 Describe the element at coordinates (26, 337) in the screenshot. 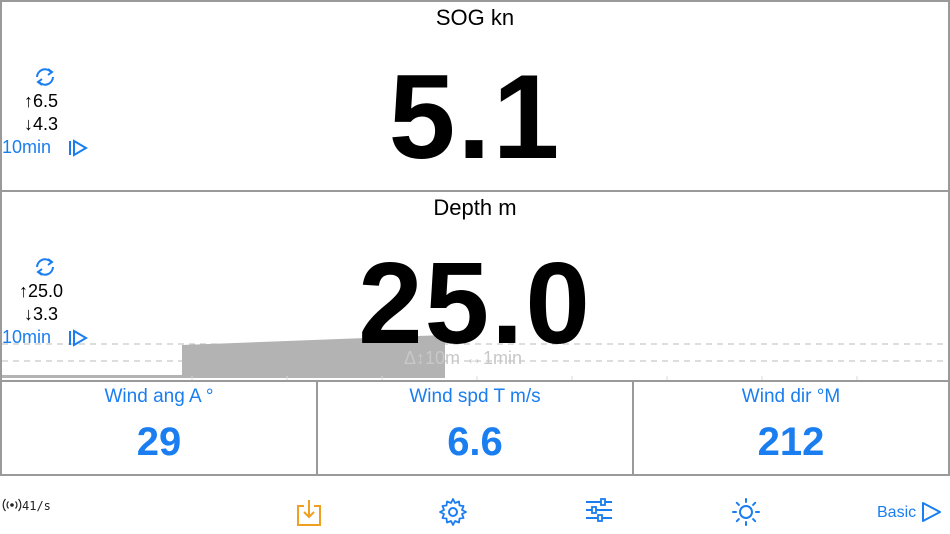

I see `depth-period: 10min` at that location.